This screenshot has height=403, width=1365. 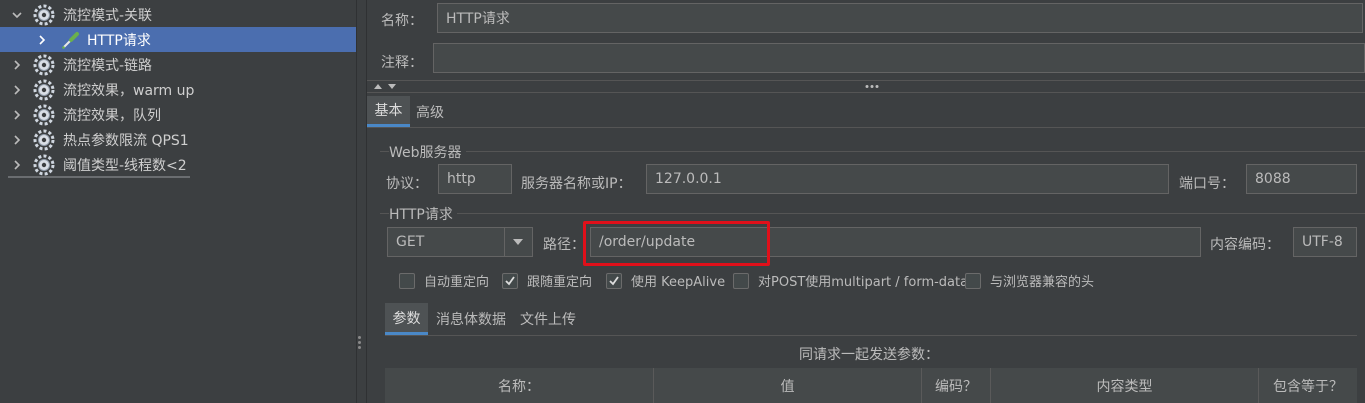 I want to click on option-follow-redirect: 跟随重定向, so click(x=547, y=280).